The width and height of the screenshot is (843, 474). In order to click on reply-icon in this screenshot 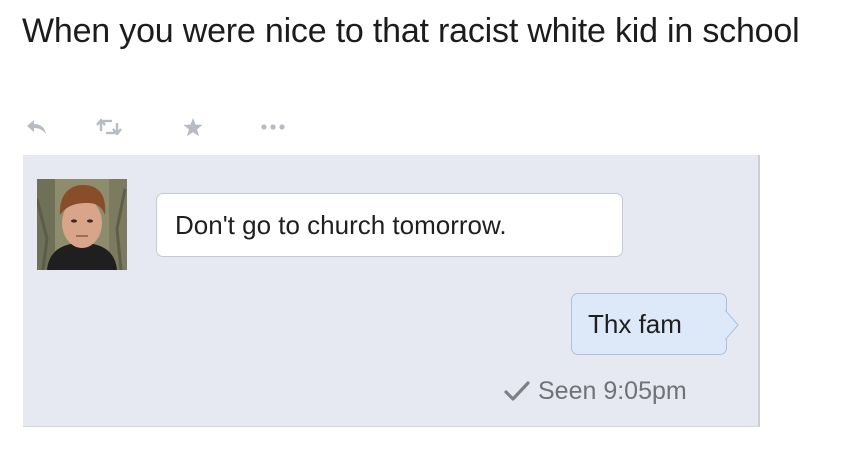, I will do `click(37, 127)`.